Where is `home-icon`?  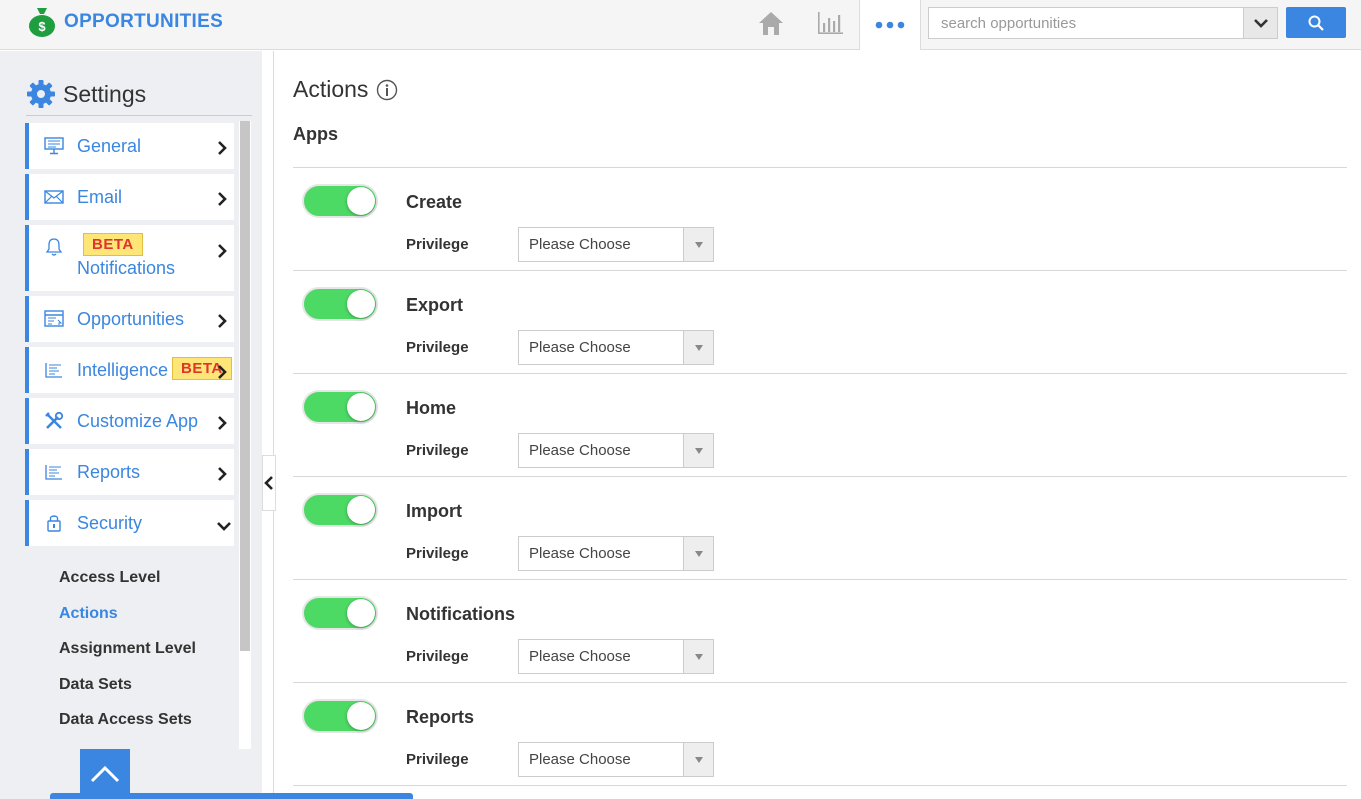
home-icon is located at coordinates (771, 23).